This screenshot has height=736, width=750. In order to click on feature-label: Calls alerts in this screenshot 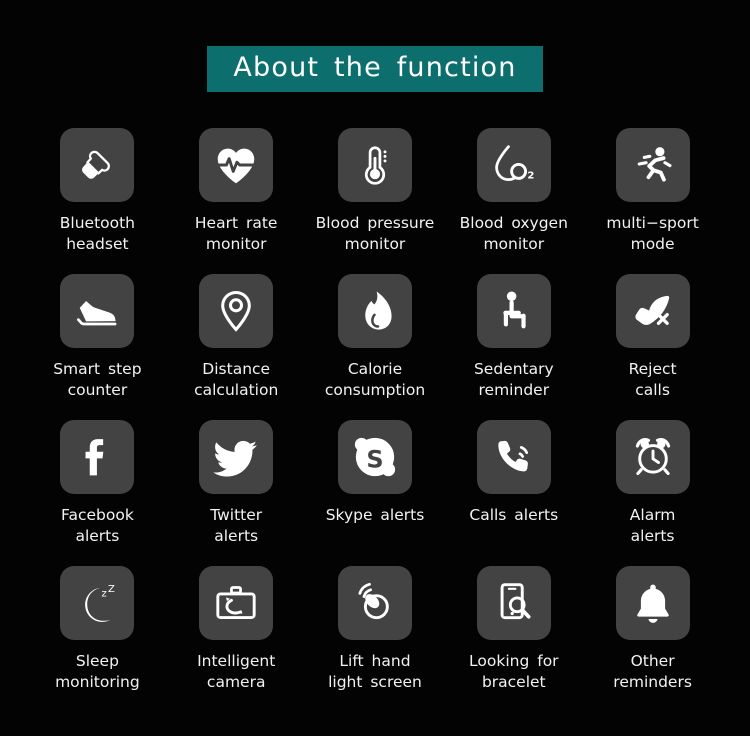, I will do `click(514, 515)`.